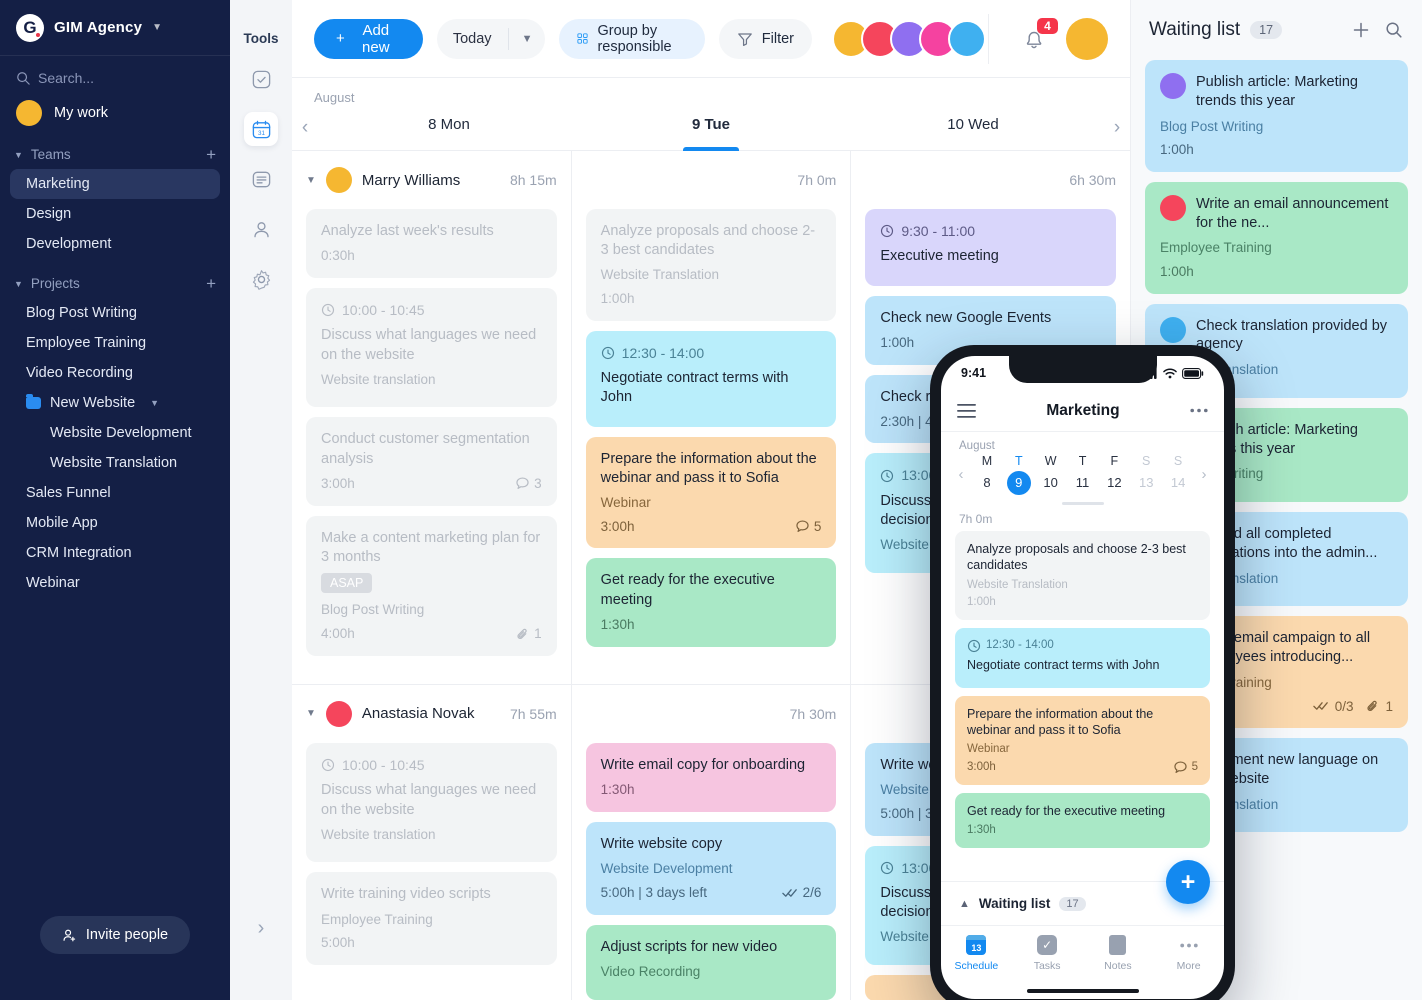  Describe the element at coordinates (1114, 474) in the screenshot. I see `phone-day-cell: F 12` at that location.